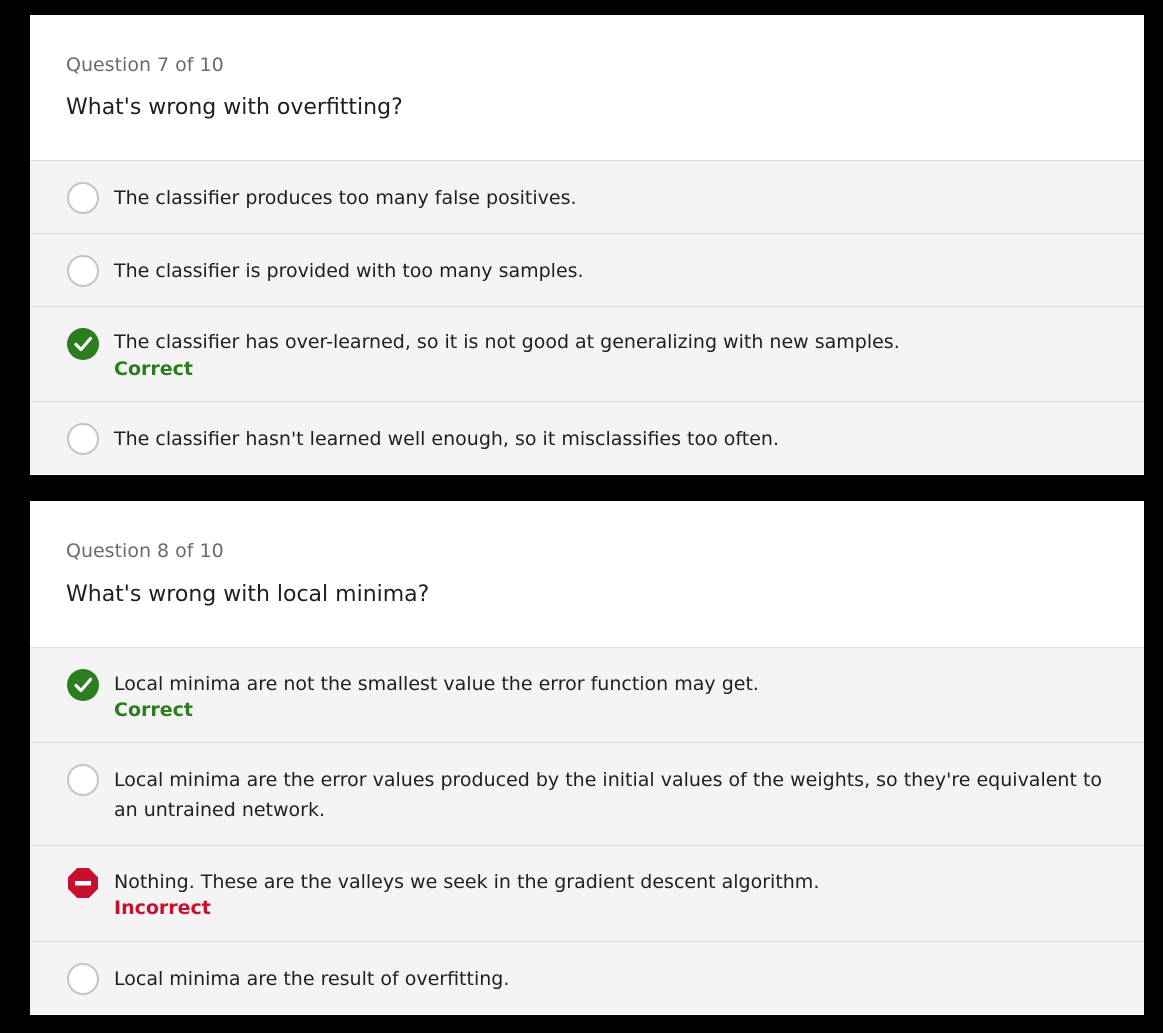 The width and height of the screenshot is (1163, 1033). I want to click on question-text: What's wrong with local minima?, so click(248, 594).